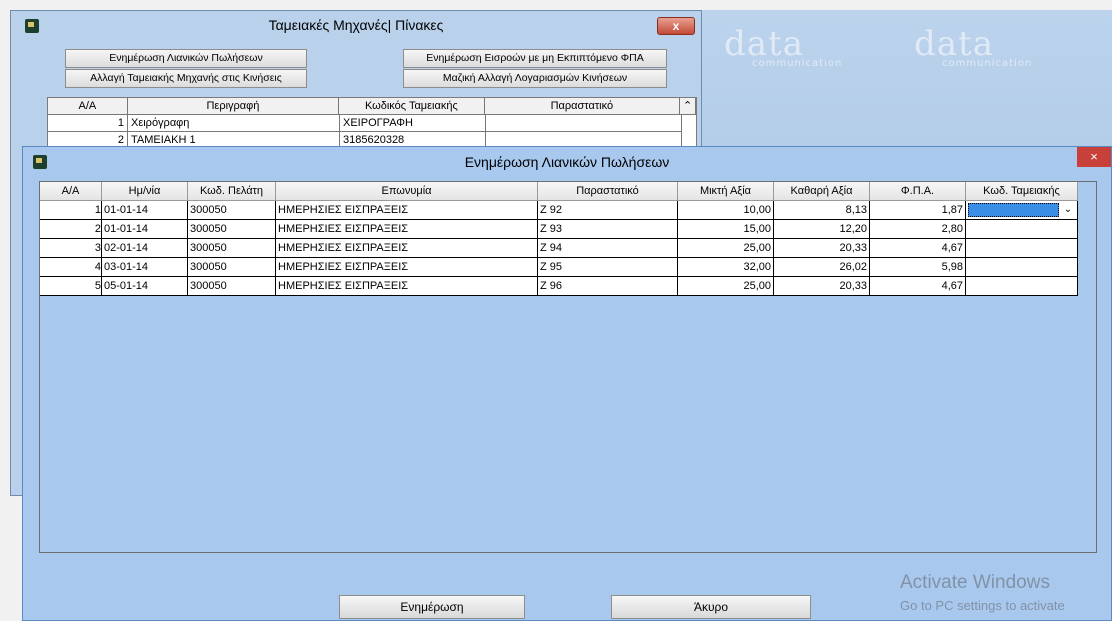 Image resolution: width=1112 pixels, height=621 pixels. Describe the element at coordinates (232, 191) in the screenshot. I see `column-header: Κωδ. Πελάτη` at that location.